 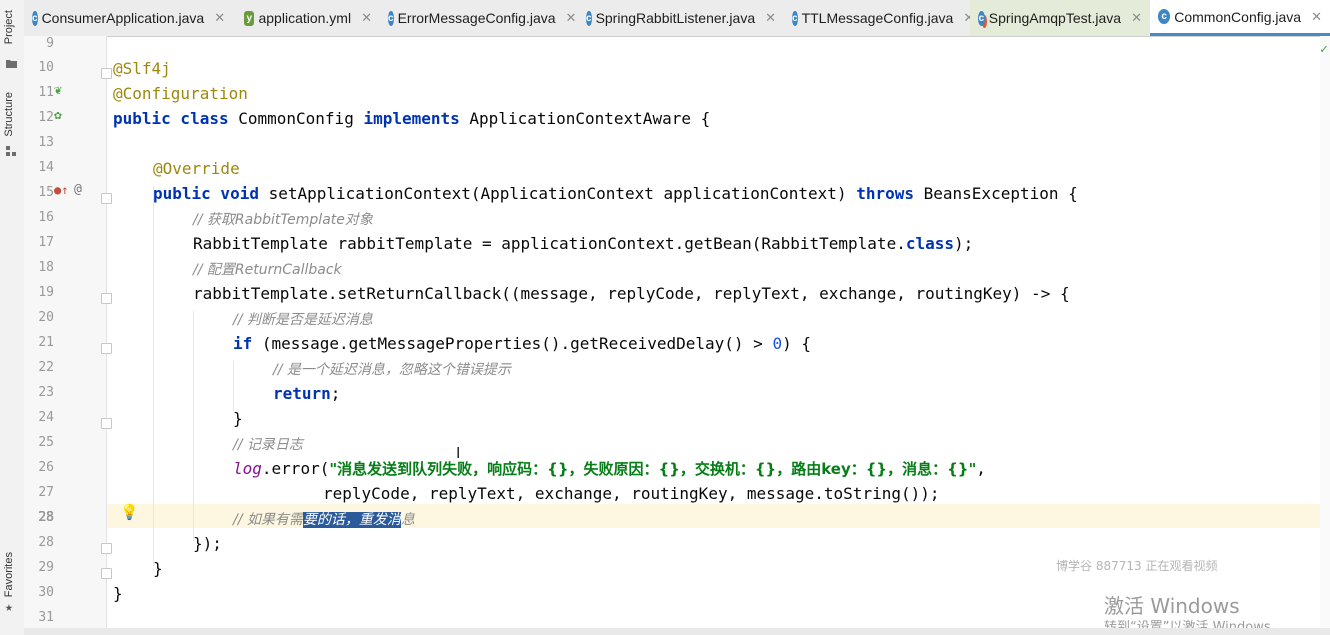 What do you see at coordinates (964, 243) in the screenshot?
I see `code-text: );` at bounding box center [964, 243].